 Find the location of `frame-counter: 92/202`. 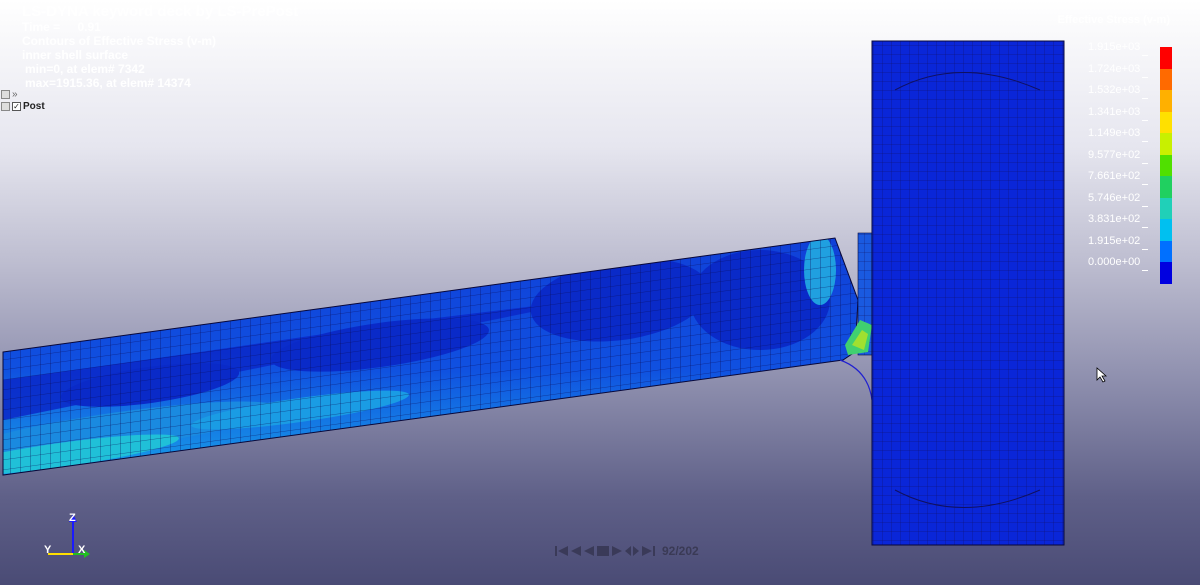

frame-counter: 92/202 is located at coordinates (680, 551).